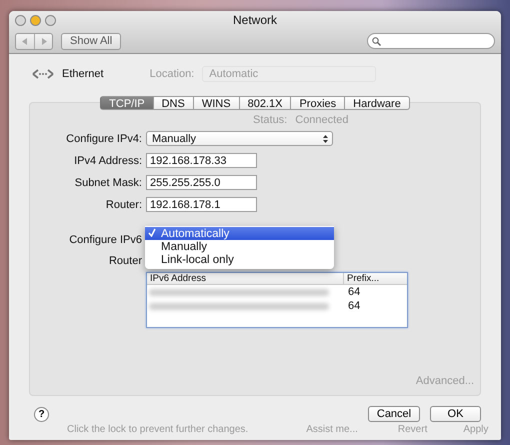  Describe the element at coordinates (201, 182) in the screenshot. I see `input-field: 255.255.255.0` at that location.